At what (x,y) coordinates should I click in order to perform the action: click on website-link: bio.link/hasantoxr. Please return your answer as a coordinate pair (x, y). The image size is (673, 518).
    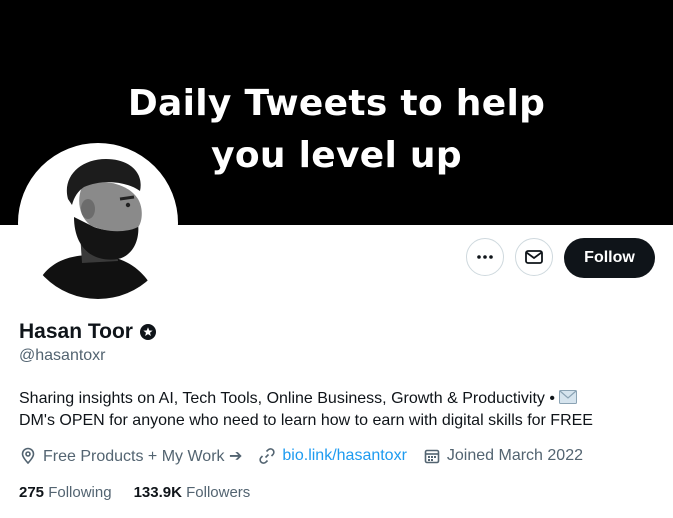
    Looking at the image, I should click on (344, 456).